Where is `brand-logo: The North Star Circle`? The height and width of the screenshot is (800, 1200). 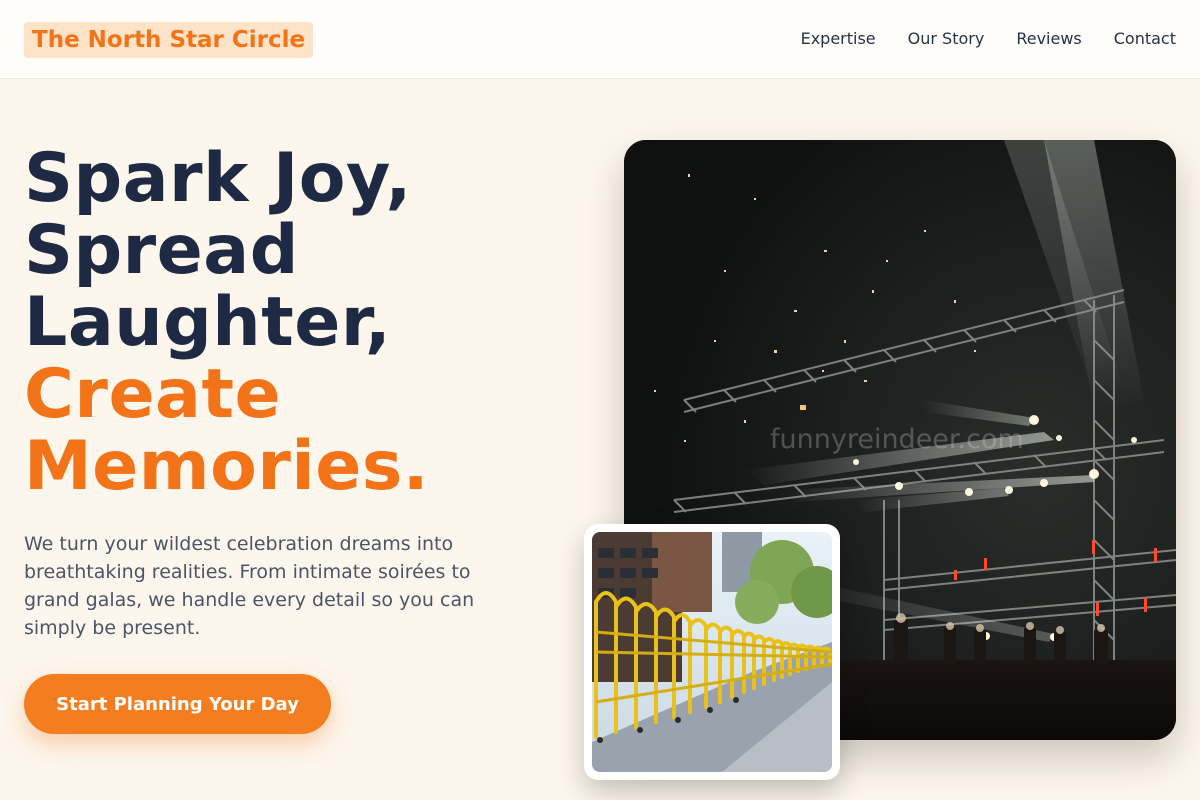 brand-logo: The North Star Circle is located at coordinates (169, 40).